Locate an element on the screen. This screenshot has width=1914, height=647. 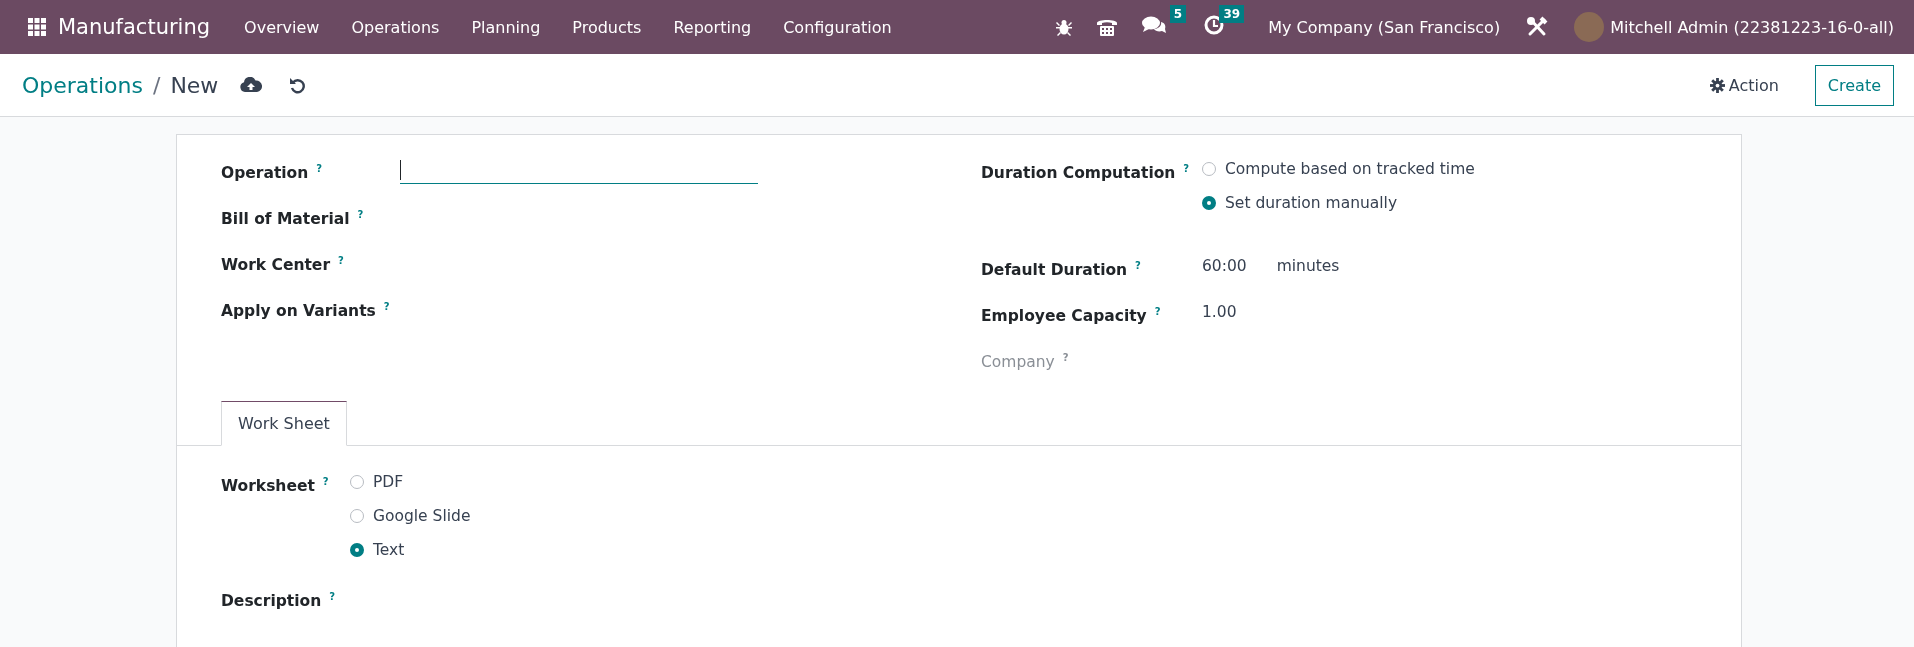
clock-icon is located at coordinates (1214, 25).